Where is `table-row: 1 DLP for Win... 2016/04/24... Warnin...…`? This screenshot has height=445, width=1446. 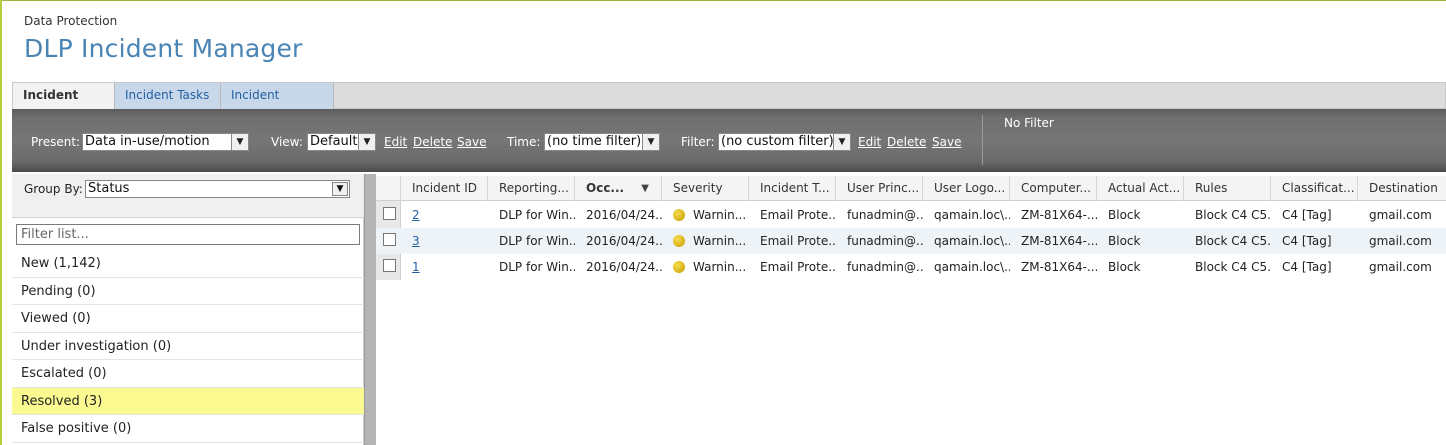
table-row: 1 DLP for Win... 2016/04/24... Warnin...… is located at coordinates (911, 267).